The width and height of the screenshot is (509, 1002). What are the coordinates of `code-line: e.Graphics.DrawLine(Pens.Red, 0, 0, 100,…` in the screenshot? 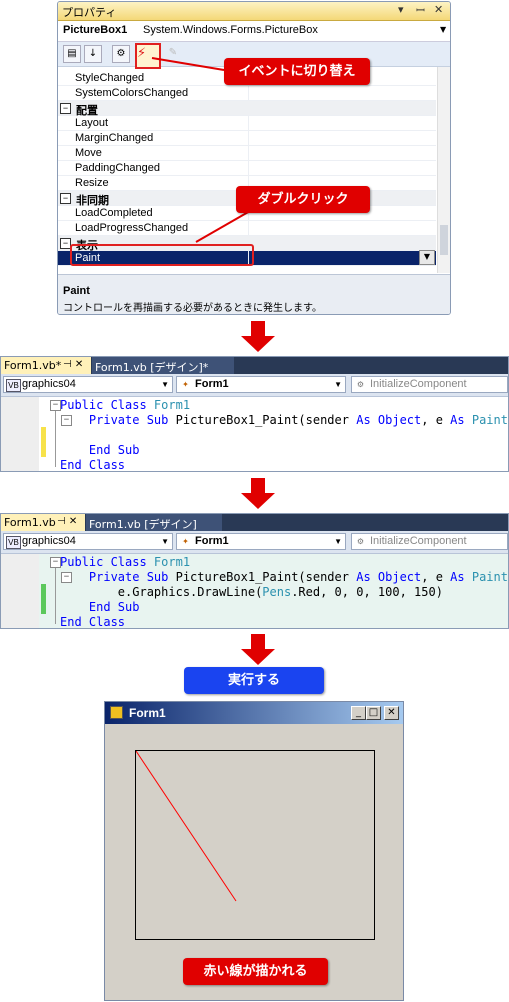 It's located at (251, 592).